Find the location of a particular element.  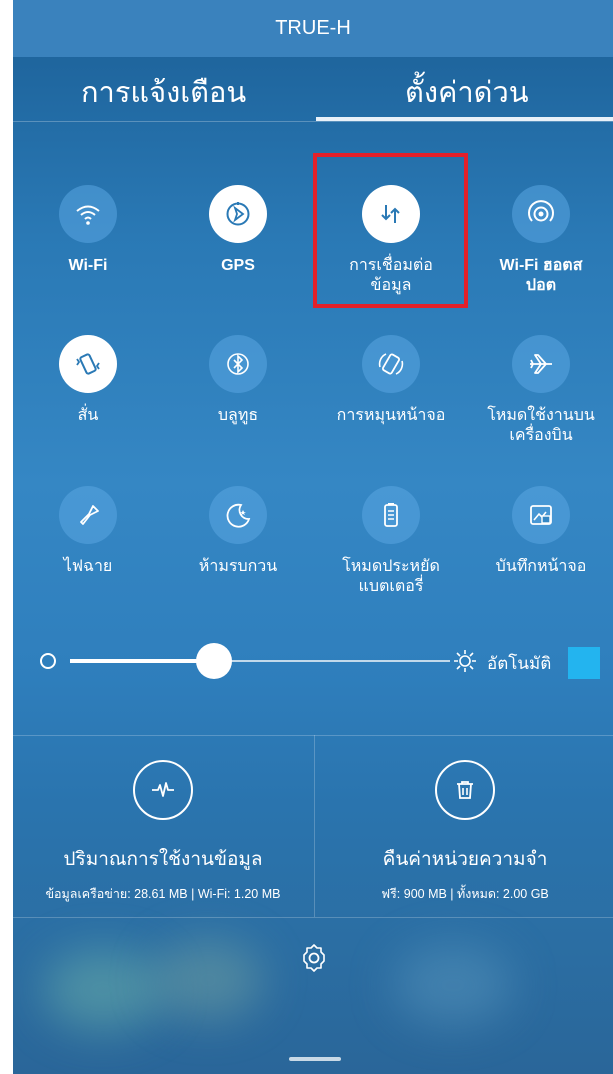

hotspot-icon is located at coordinates (541, 214).